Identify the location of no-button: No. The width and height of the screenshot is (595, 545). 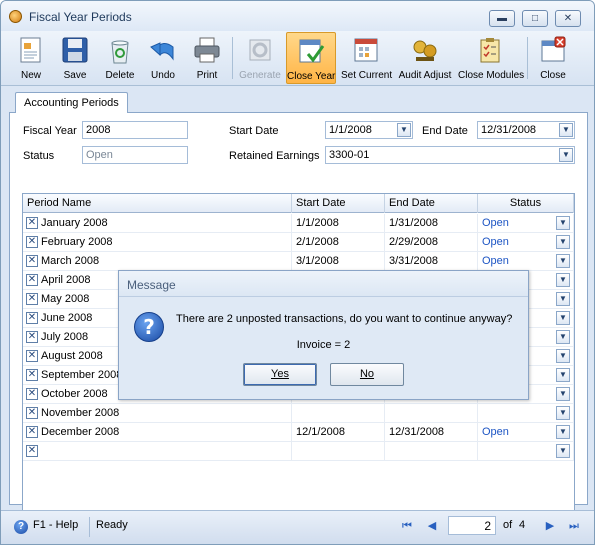
(367, 374).